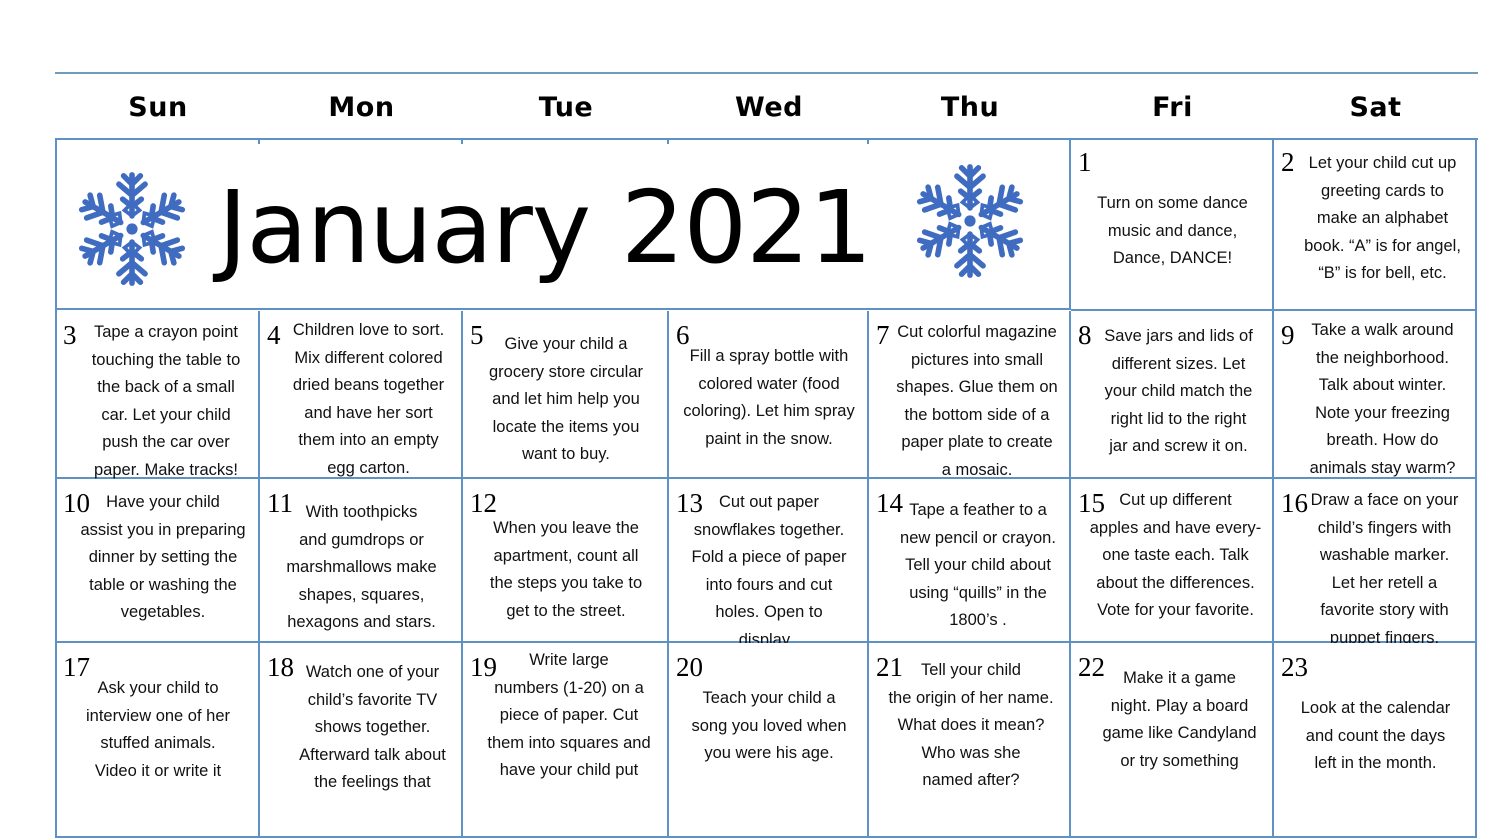 The height and width of the screenshot is (838, 1500). I want to click on weekday-sat: Sat, so click(1375, 107).